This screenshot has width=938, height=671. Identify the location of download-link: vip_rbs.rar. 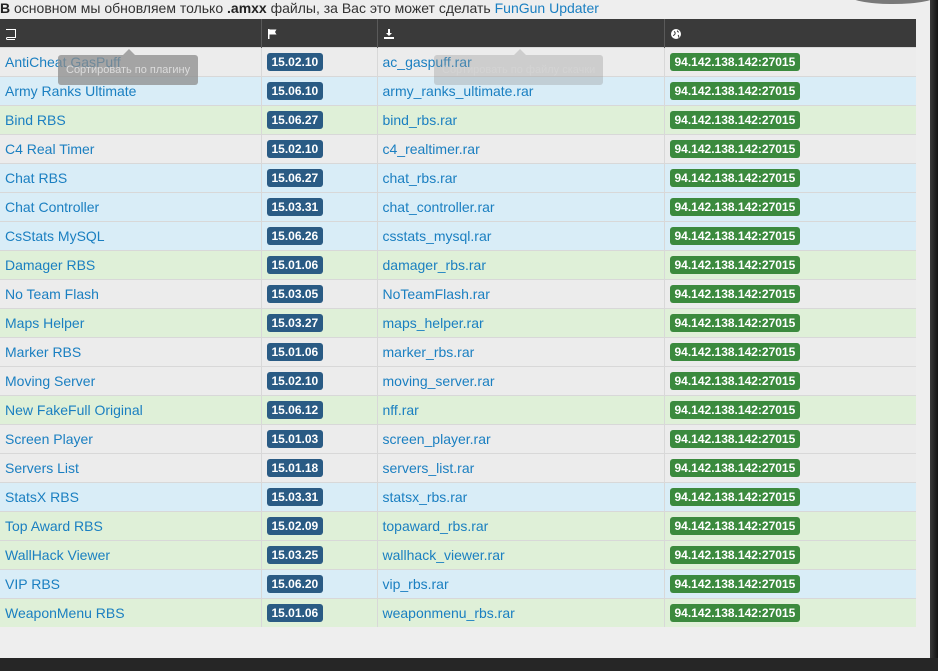
(416, 584).